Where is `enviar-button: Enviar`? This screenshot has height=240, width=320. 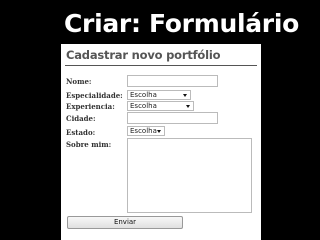
enviar-button: Enviar is located at coordinates (125, 222).